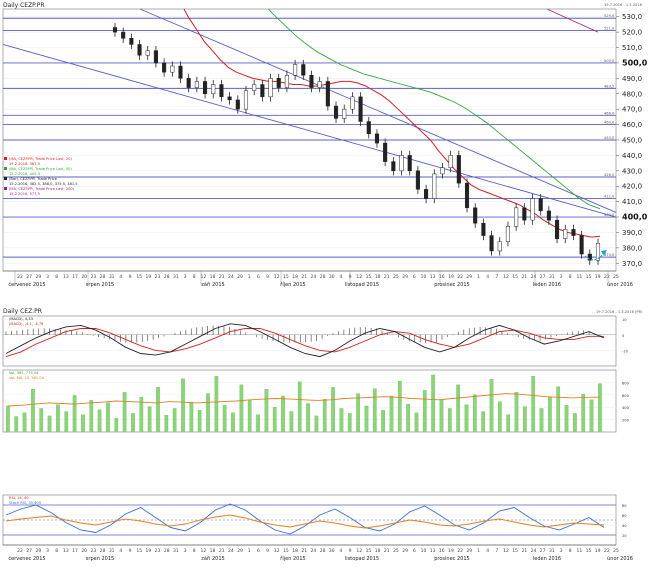 The image size is (669, 569). What do you see at coordinates (625, 351) in the screenshot?
I see `macd-y-tick-label: -10` at bounding box center [625, 351].